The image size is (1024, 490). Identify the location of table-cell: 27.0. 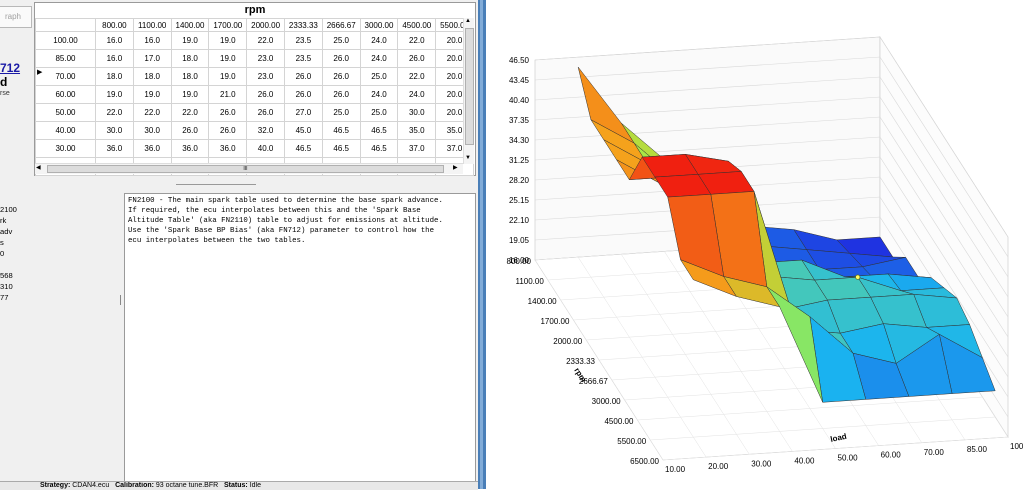
(303, 112).